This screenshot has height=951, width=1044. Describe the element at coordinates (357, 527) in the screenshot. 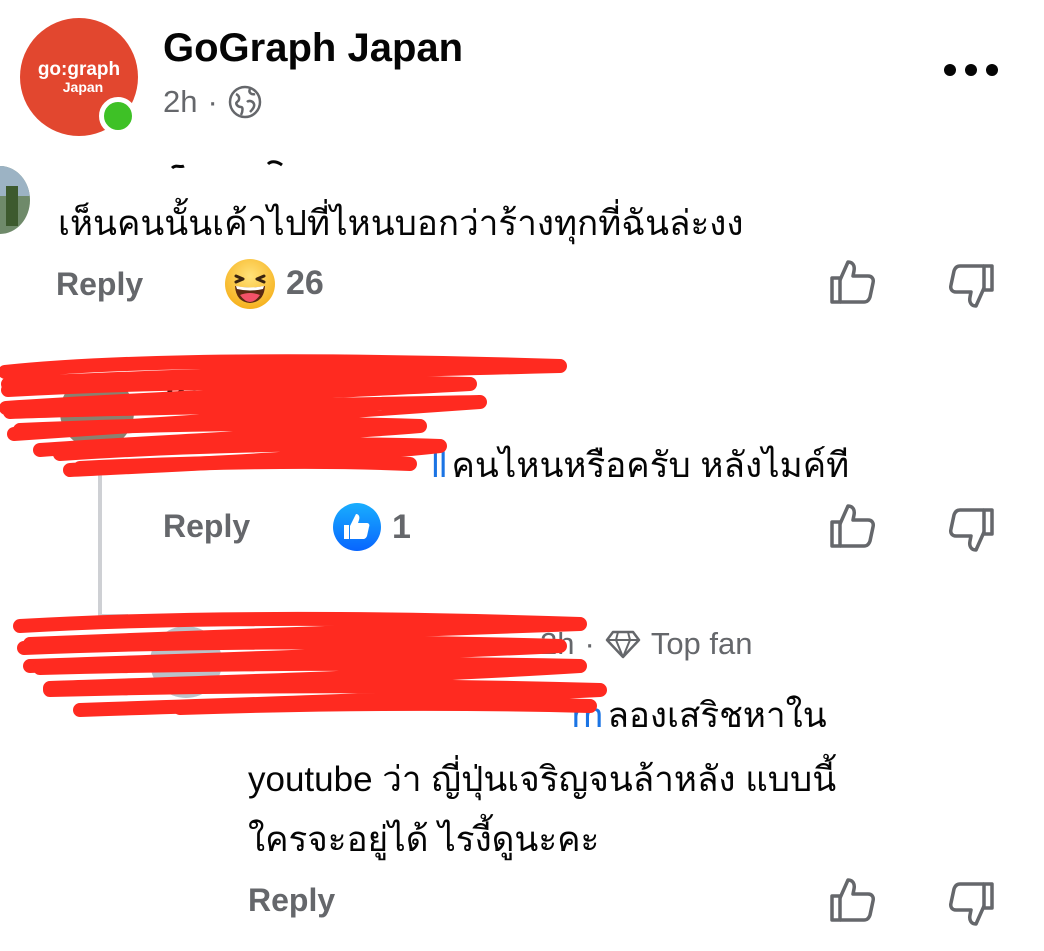

I see `like-reaction-icon` at that location.